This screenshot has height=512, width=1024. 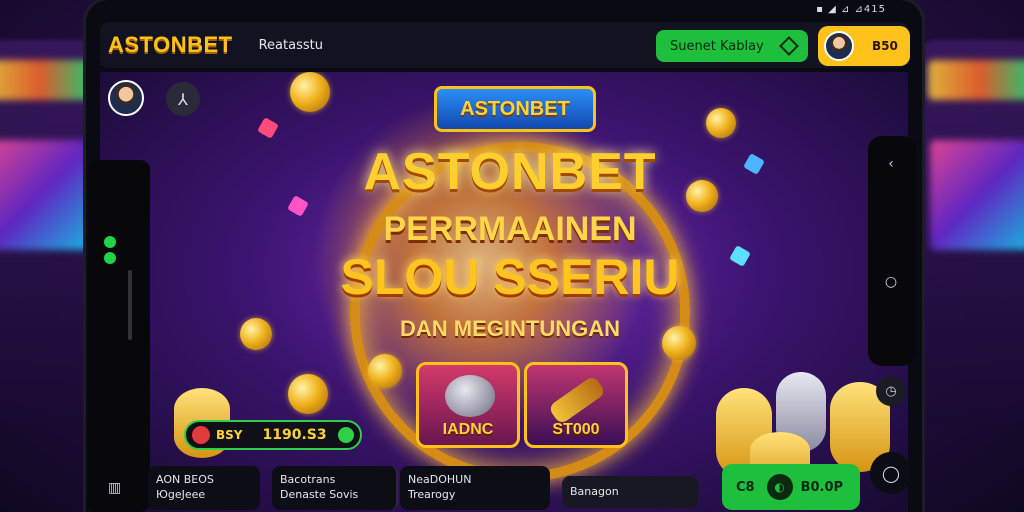 What do you see at coordinates (468, 429) in the screenshot?
I see `game-card-label: IADNC` at bounding box center [468, 429].